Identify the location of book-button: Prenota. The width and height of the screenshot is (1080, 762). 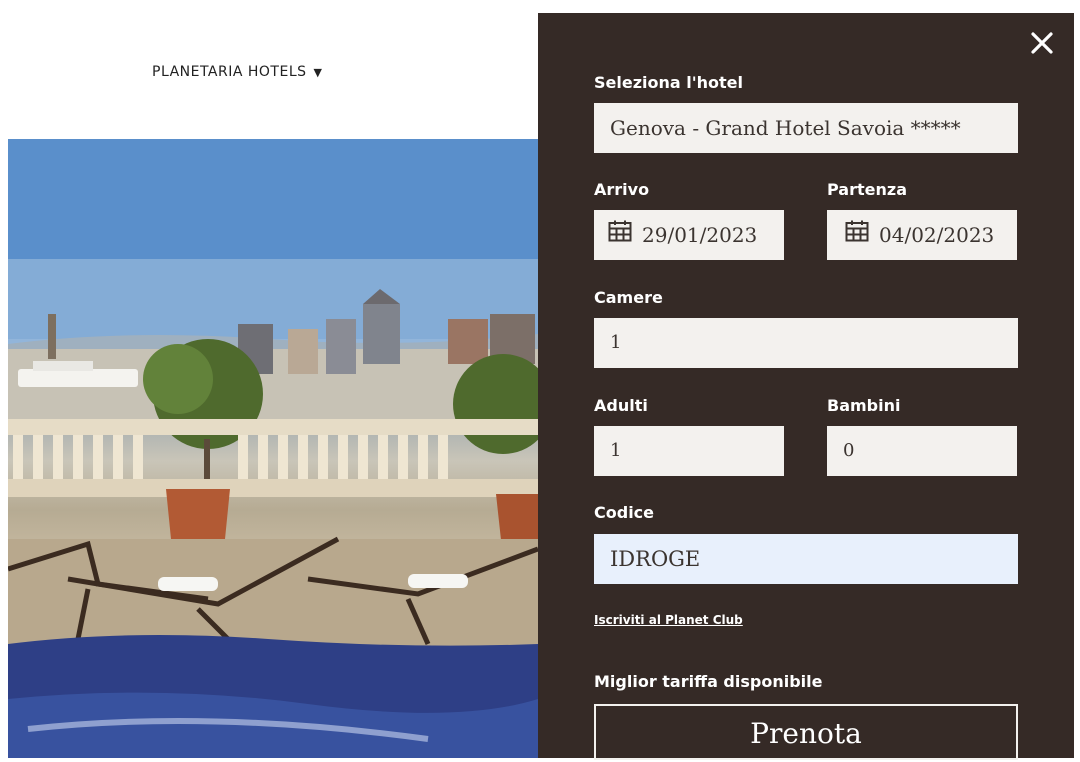
(806, 732).